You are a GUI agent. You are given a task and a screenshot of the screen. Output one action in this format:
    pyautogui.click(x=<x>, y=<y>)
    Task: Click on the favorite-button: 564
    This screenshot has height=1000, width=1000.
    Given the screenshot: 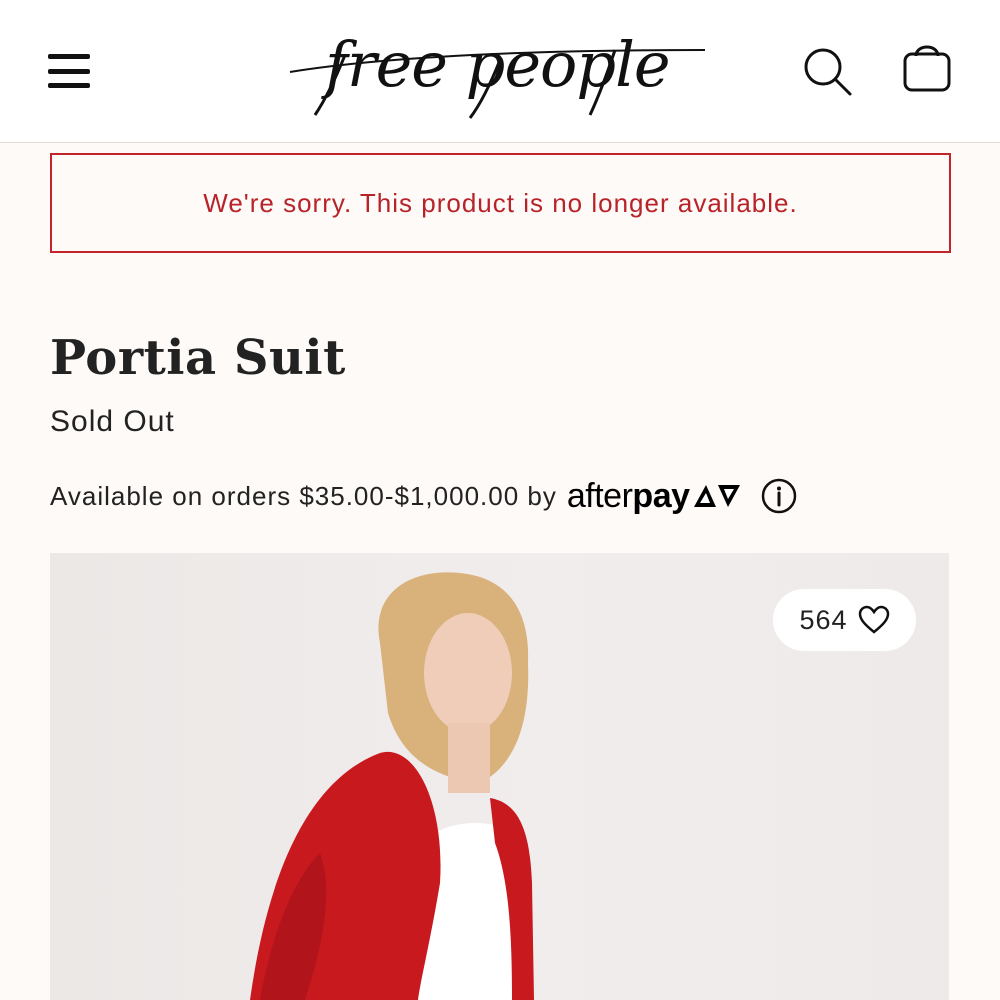 What is the action you would take?
    pyautogui.click(x=844, y=620)
    